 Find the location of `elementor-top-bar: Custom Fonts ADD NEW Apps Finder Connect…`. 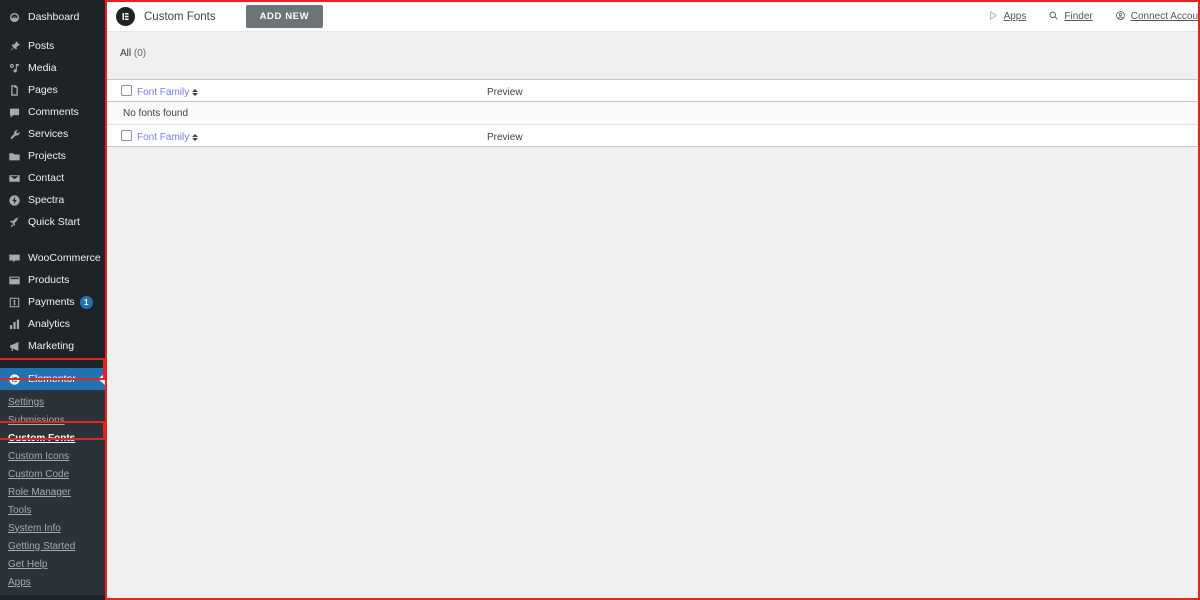

elementor-top-bar: Custom Fonts ADD NEW Apps Finder Connect… is located at coordinates (652, 17).